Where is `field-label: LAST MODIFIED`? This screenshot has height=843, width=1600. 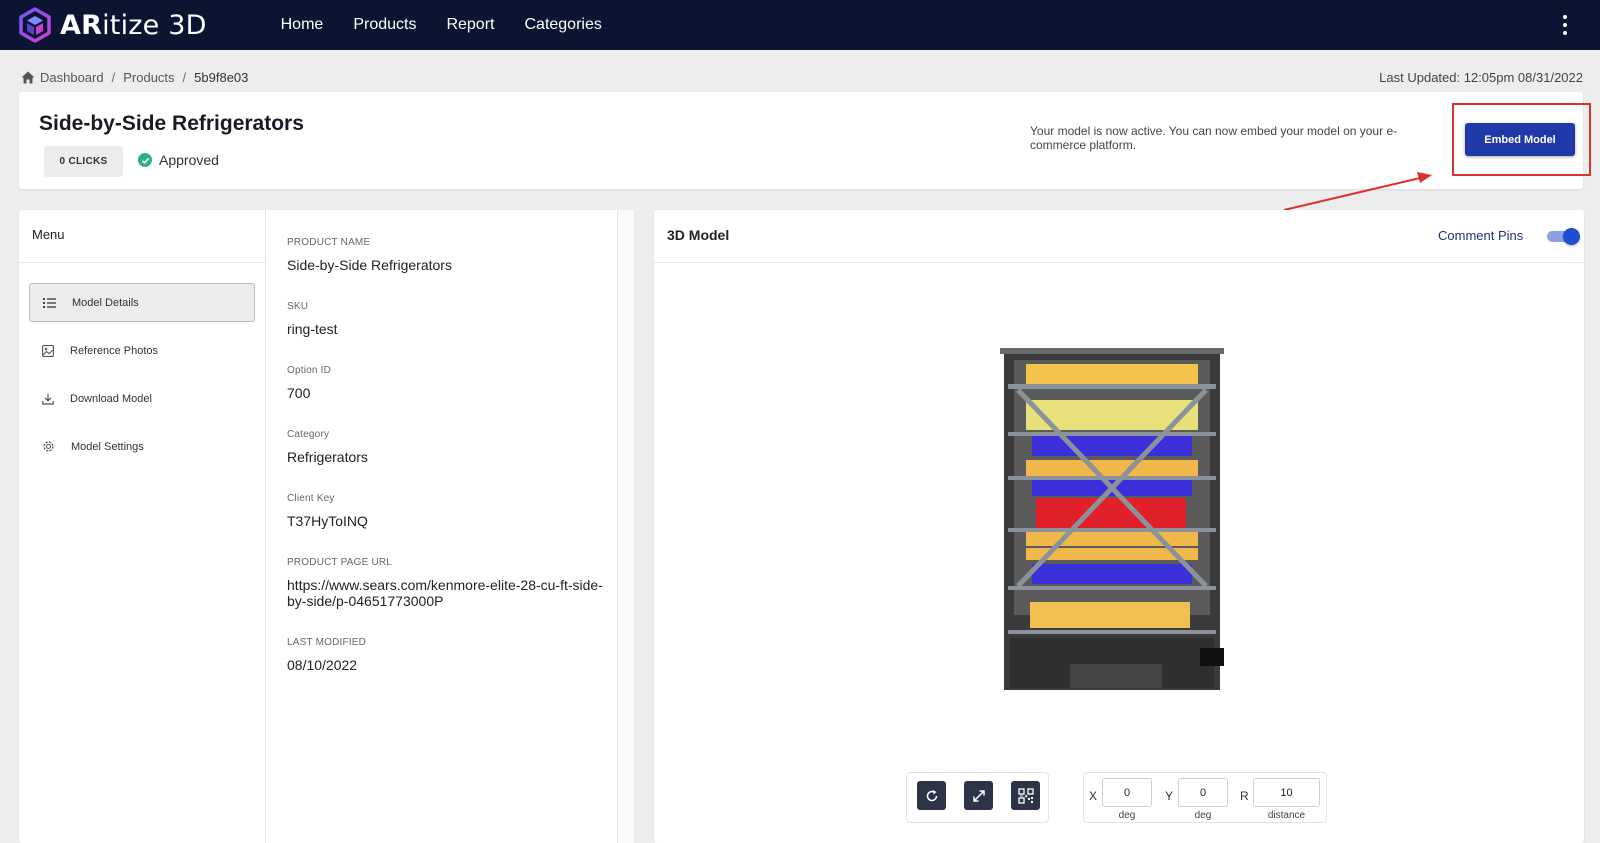 field-label: LAST MODIFIED is located at coordinates (327, 642).